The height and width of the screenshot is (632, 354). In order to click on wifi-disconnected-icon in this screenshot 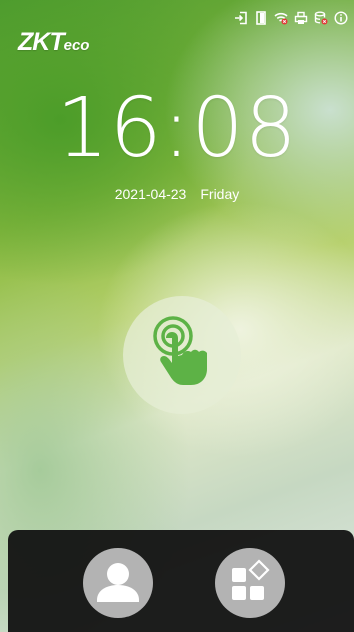, I will do `click(281, 18)`.